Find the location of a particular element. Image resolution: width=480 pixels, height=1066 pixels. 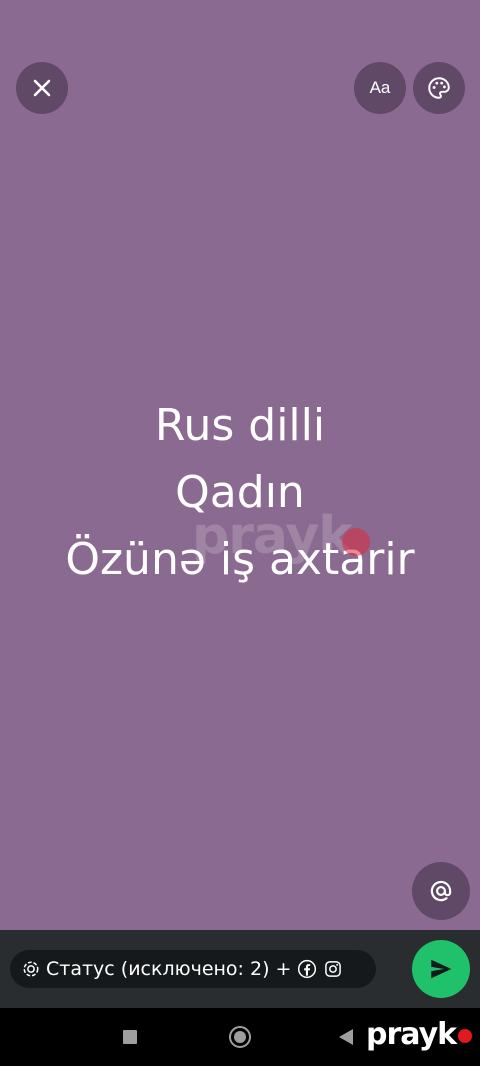

recents-button is located at coordinates (130, 1037).